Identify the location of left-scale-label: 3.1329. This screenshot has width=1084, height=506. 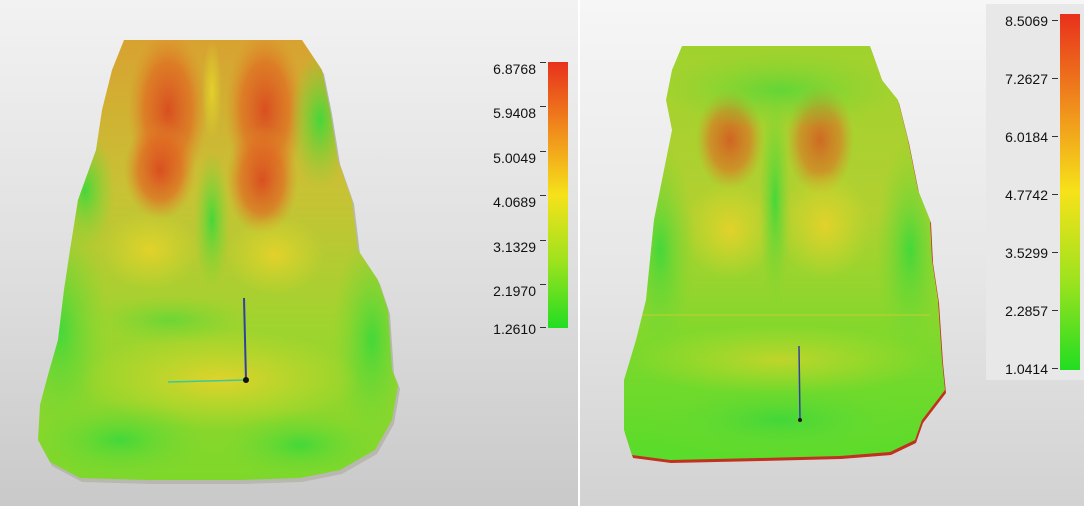
(514, 247).